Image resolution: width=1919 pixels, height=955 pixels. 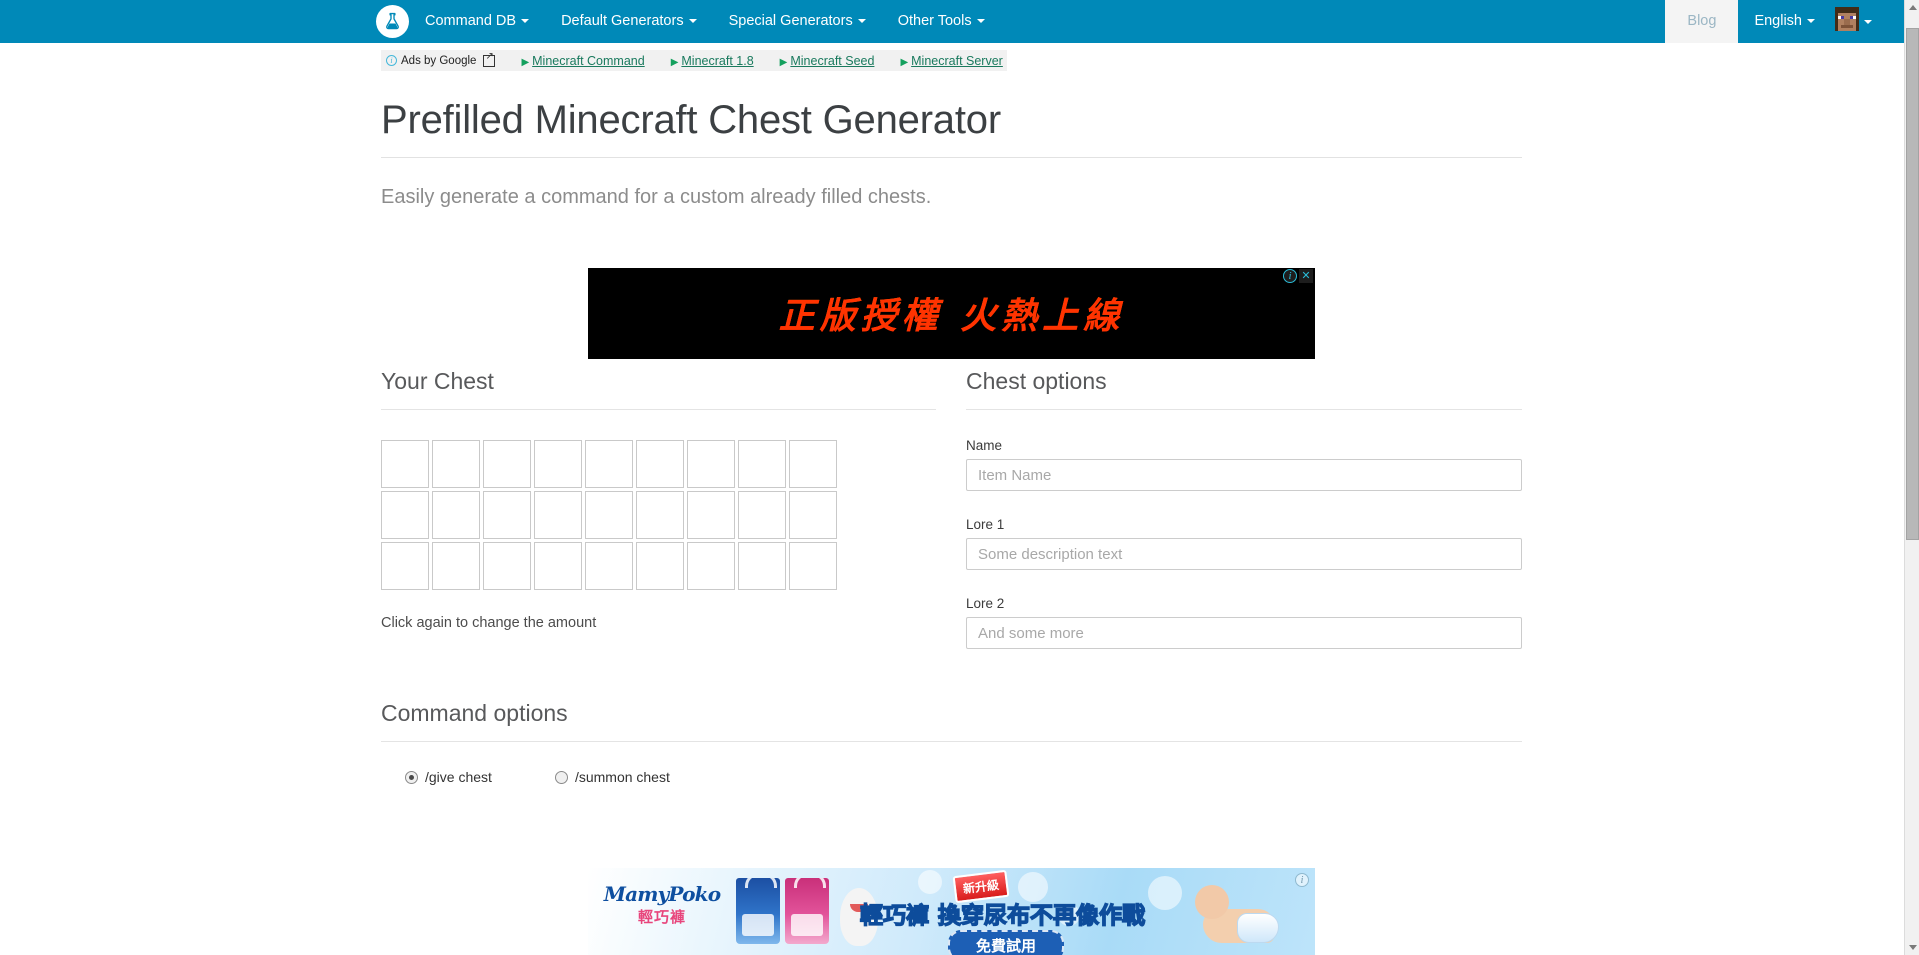 What do you see at coordinates (717, 60) in the screenshot?
I see `ad-link-label: Minecraft 1.8` at bounding box center [717, 60].